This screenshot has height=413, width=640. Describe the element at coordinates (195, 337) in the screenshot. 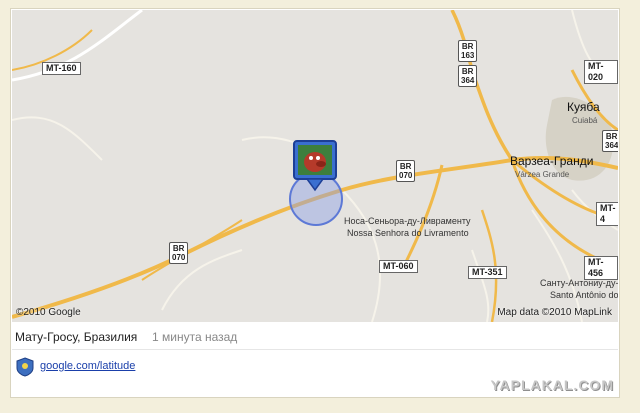

I see `last-update: 1 минута назад` at that location.